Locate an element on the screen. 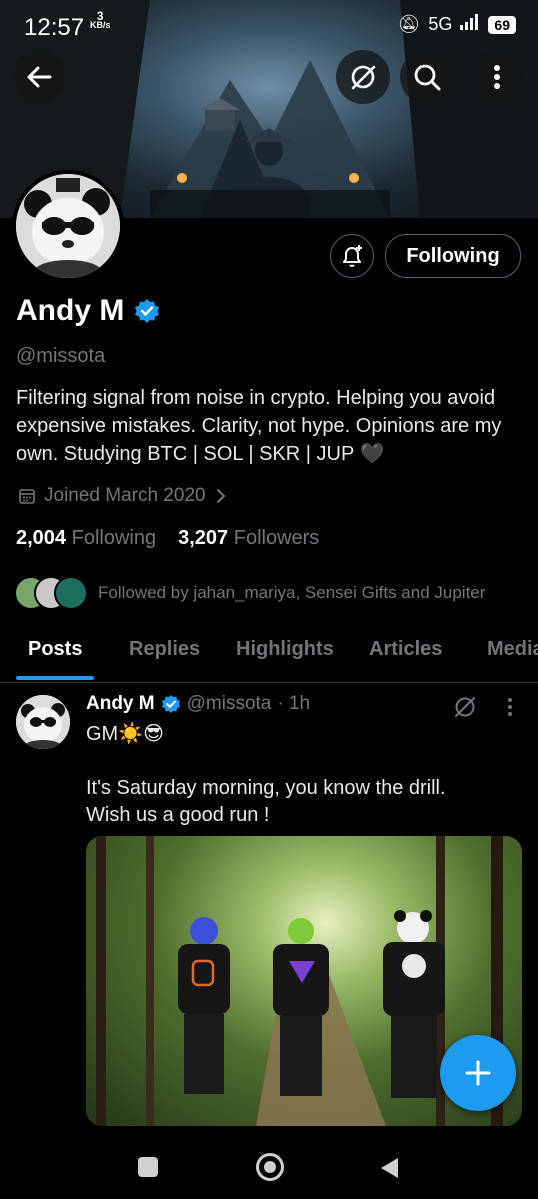 Image resolution: width=538 pixels, height=1199 pixels. following-button: Following is located at coordinates (453, 256).